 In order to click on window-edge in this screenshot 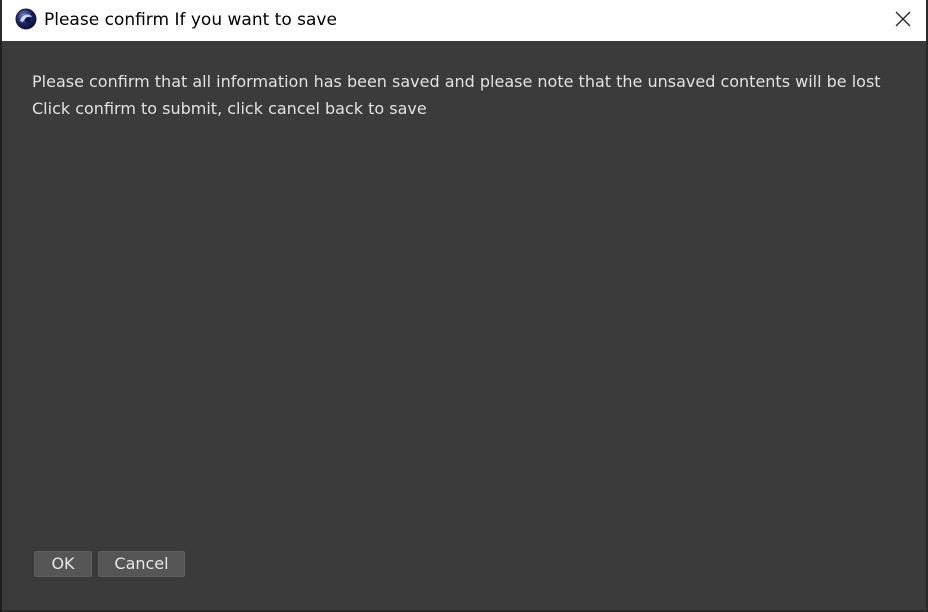, I will do `click(1, 326)`.